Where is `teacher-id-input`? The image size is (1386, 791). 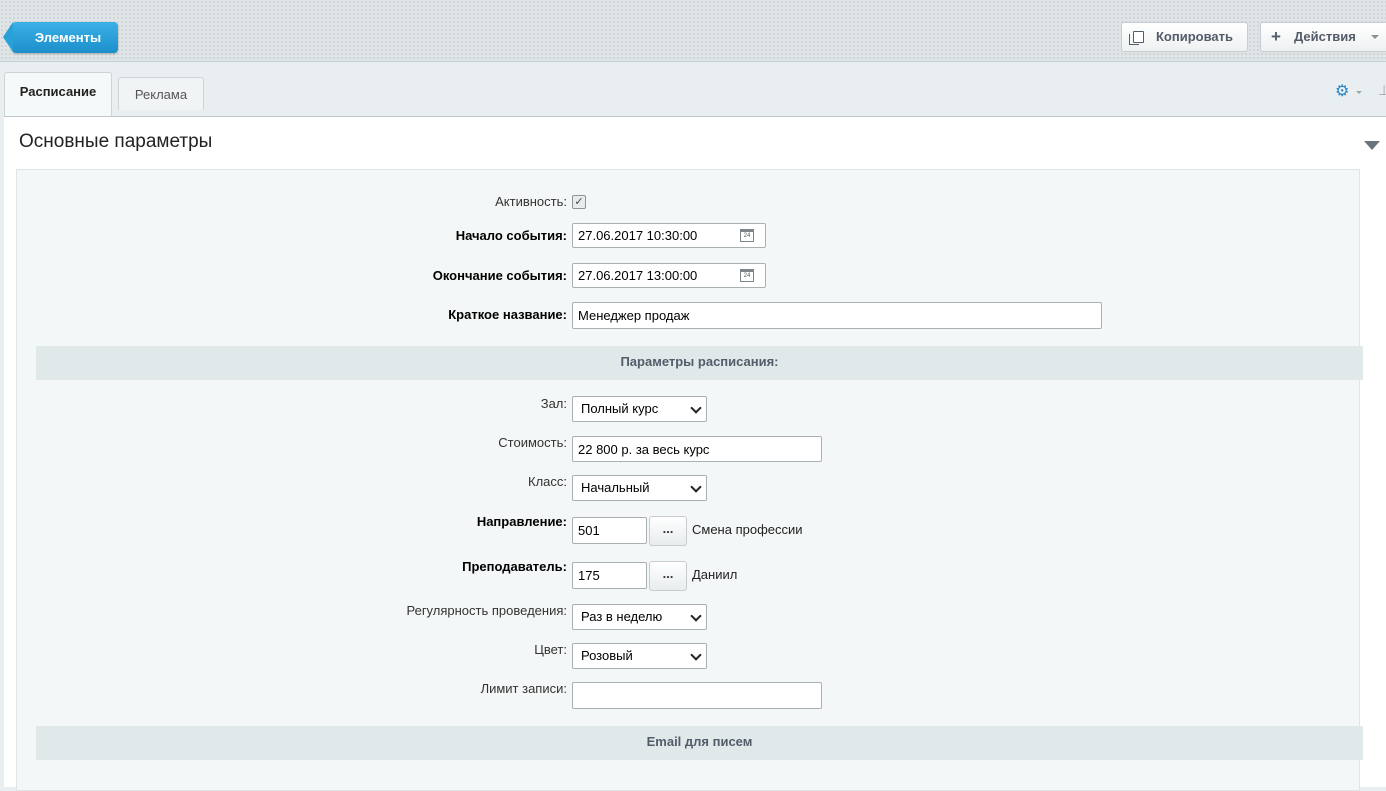
teacher-id-input is located at coordinates (609, 575).